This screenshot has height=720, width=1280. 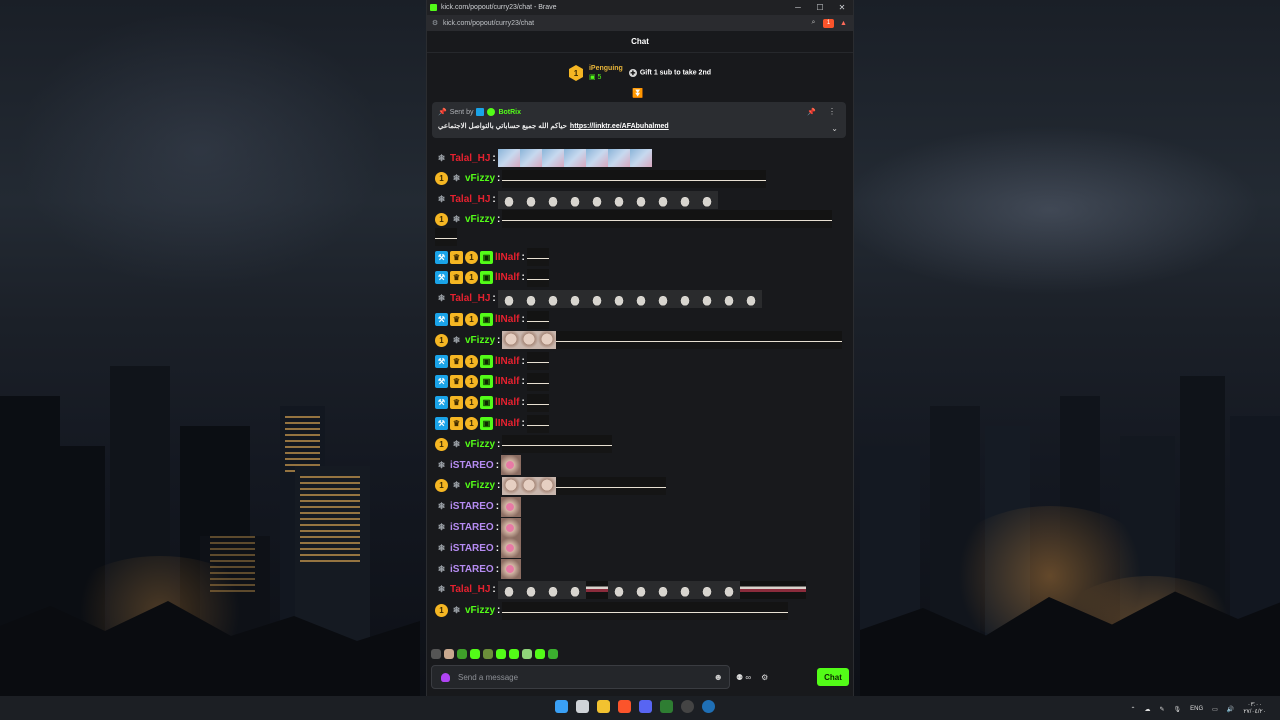 What do you see at coordinates (480, 485) in the screenshot?
I see `chat-username: vFizzy` at bounding box center [480, 485].